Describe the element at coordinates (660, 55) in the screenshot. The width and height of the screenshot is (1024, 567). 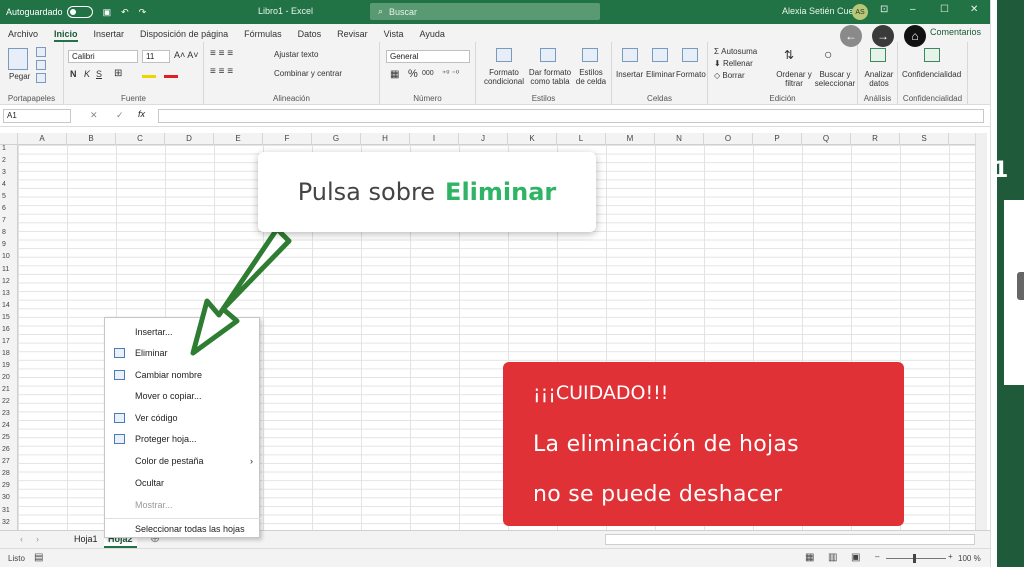
I see `delete-cells-icon` at that location.